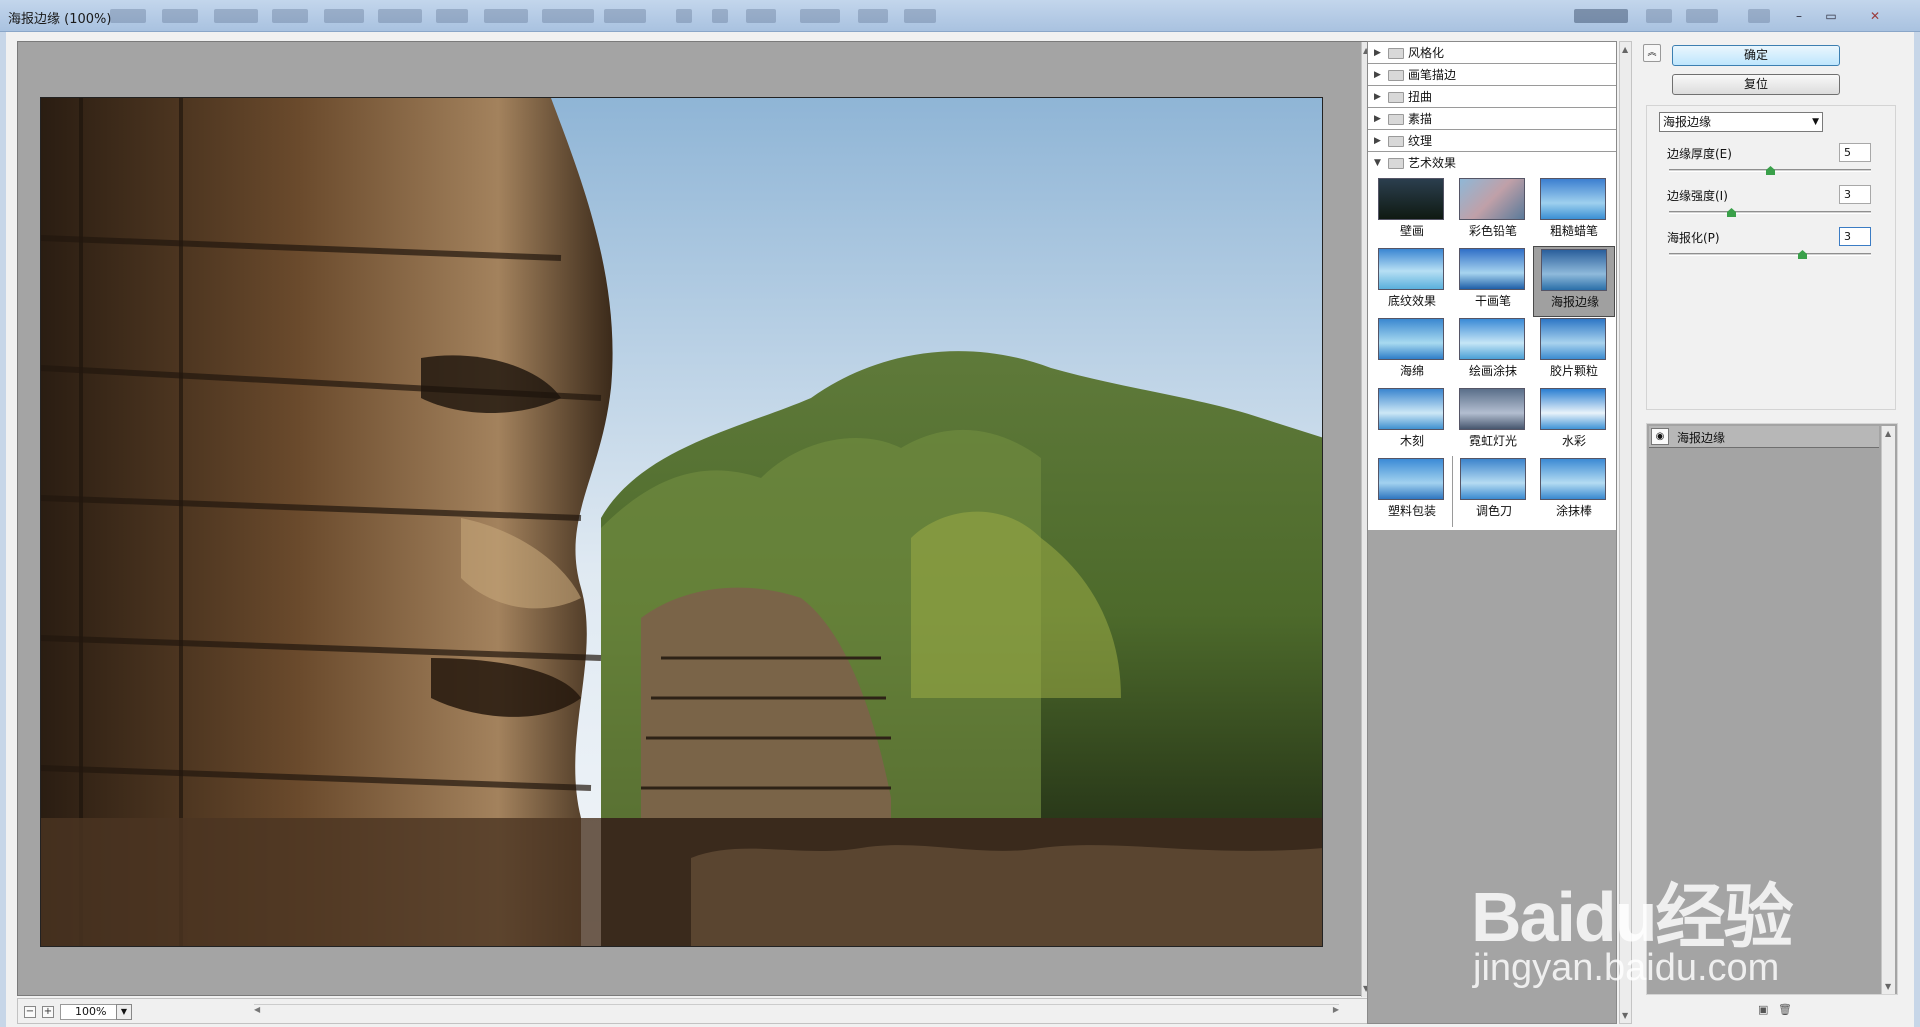  Describe the element at coordinates (1412, 281) in the screenshot. I see `filter-thumb: 底纹效果` at that location.